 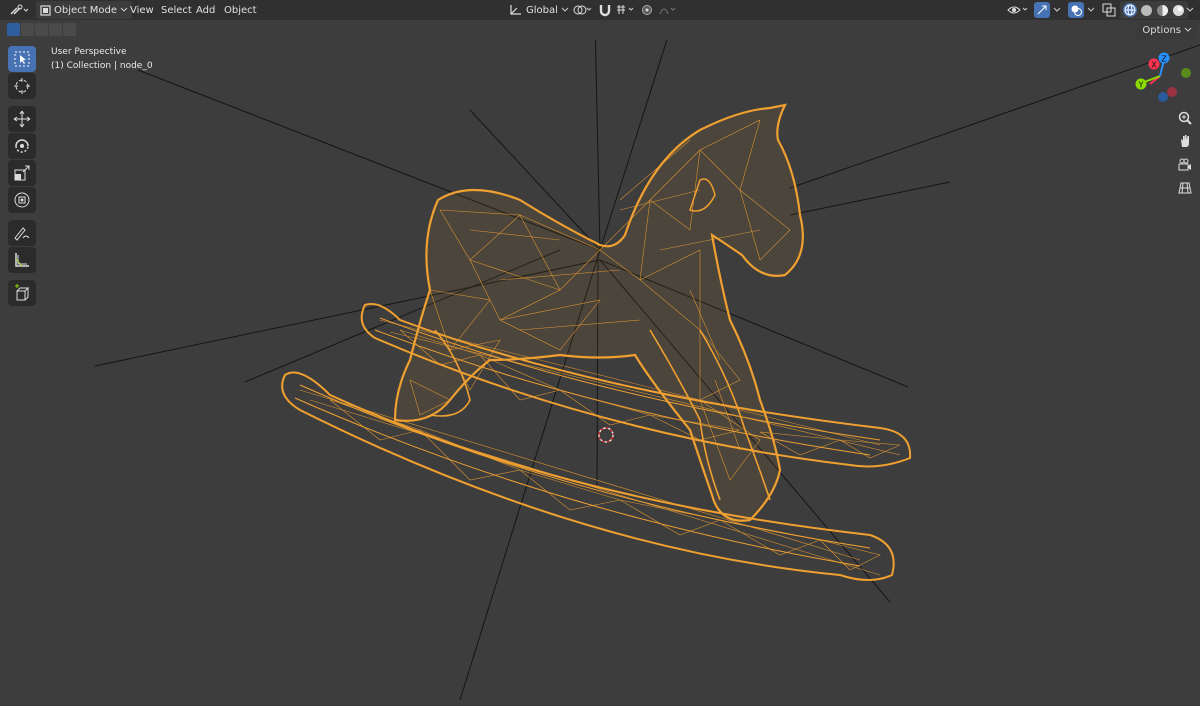 I want to click on mode-label: Object Mode, so click(x=85, y=10).